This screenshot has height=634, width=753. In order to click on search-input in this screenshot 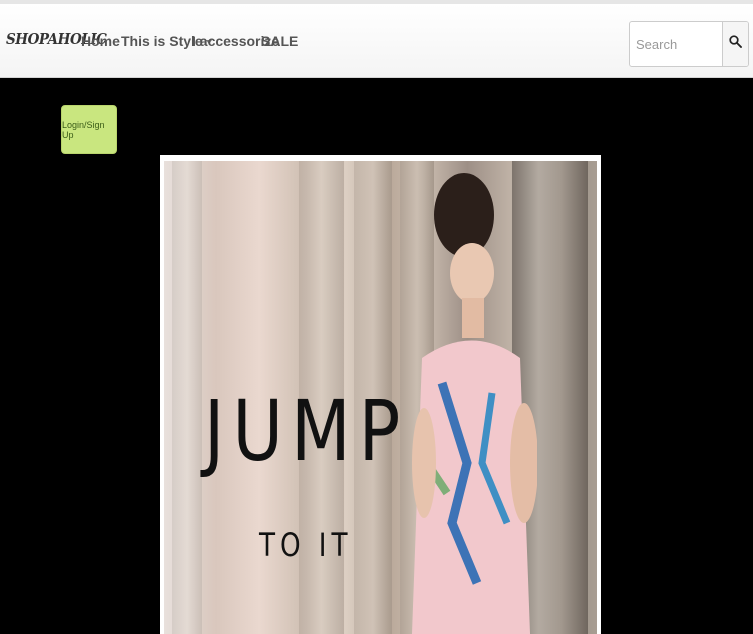, I will do `click(677, 44)`.